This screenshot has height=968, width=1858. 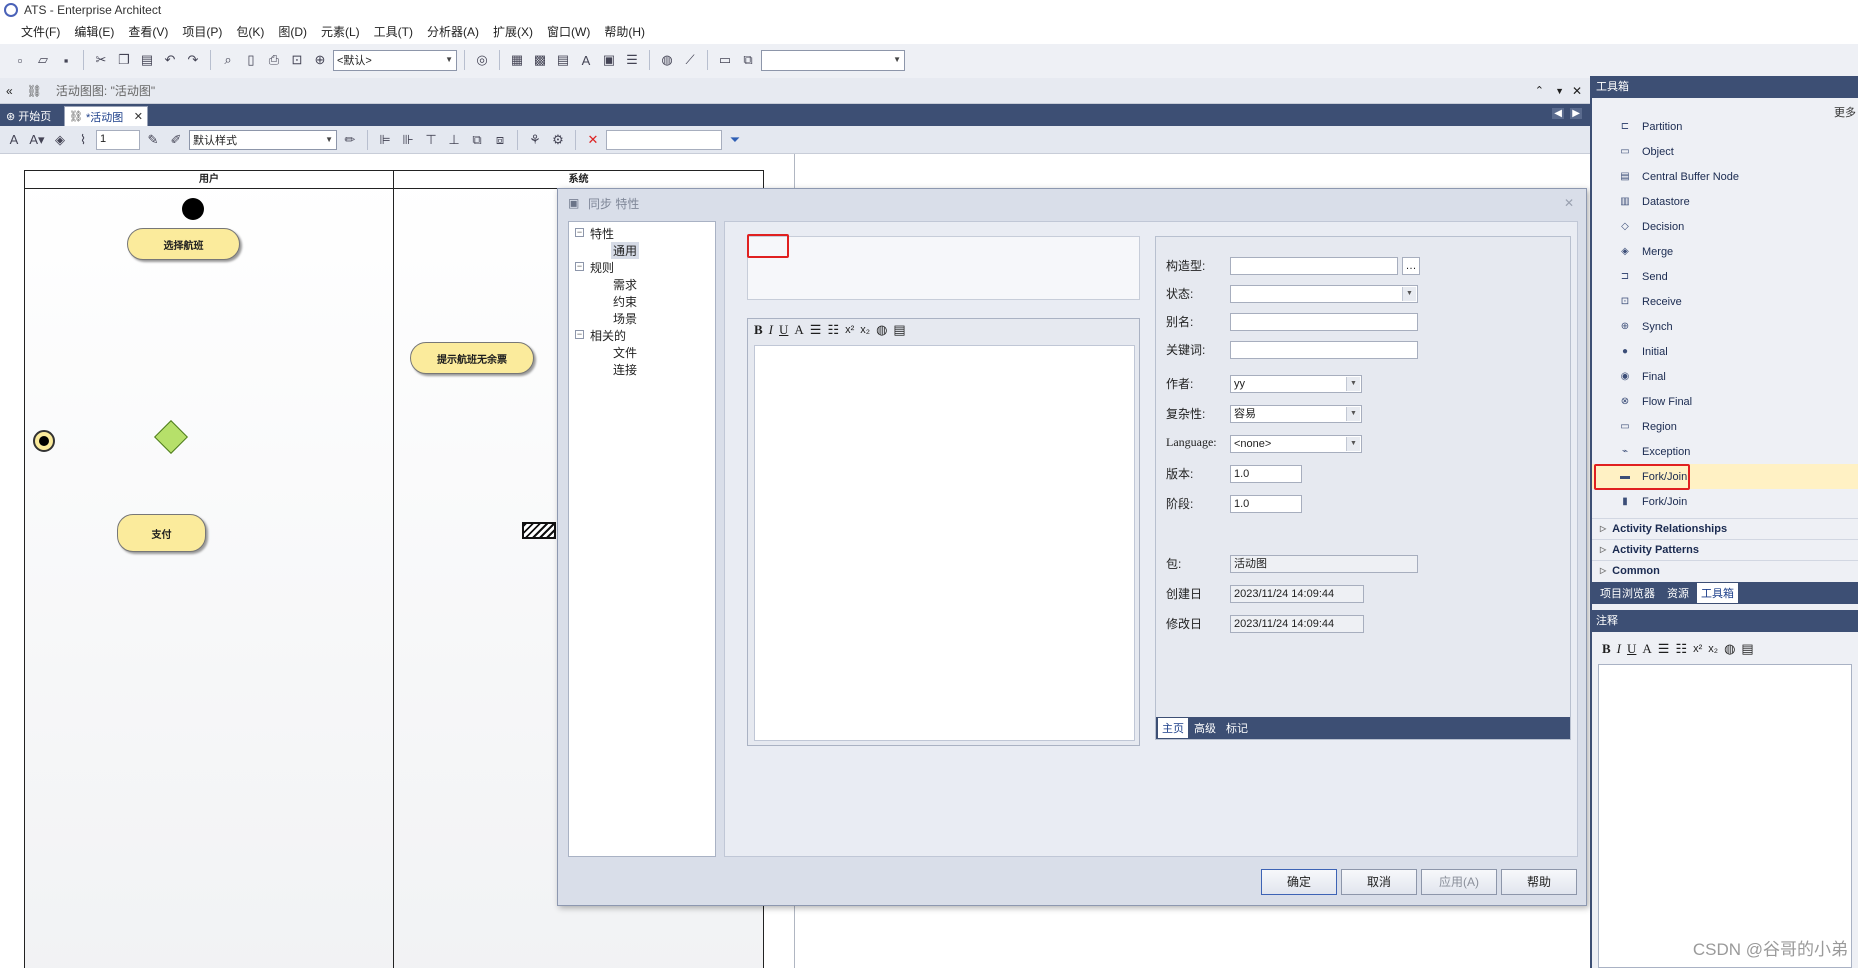 I want to click on menu-file: 文件(F), so click(x=40, y=32).